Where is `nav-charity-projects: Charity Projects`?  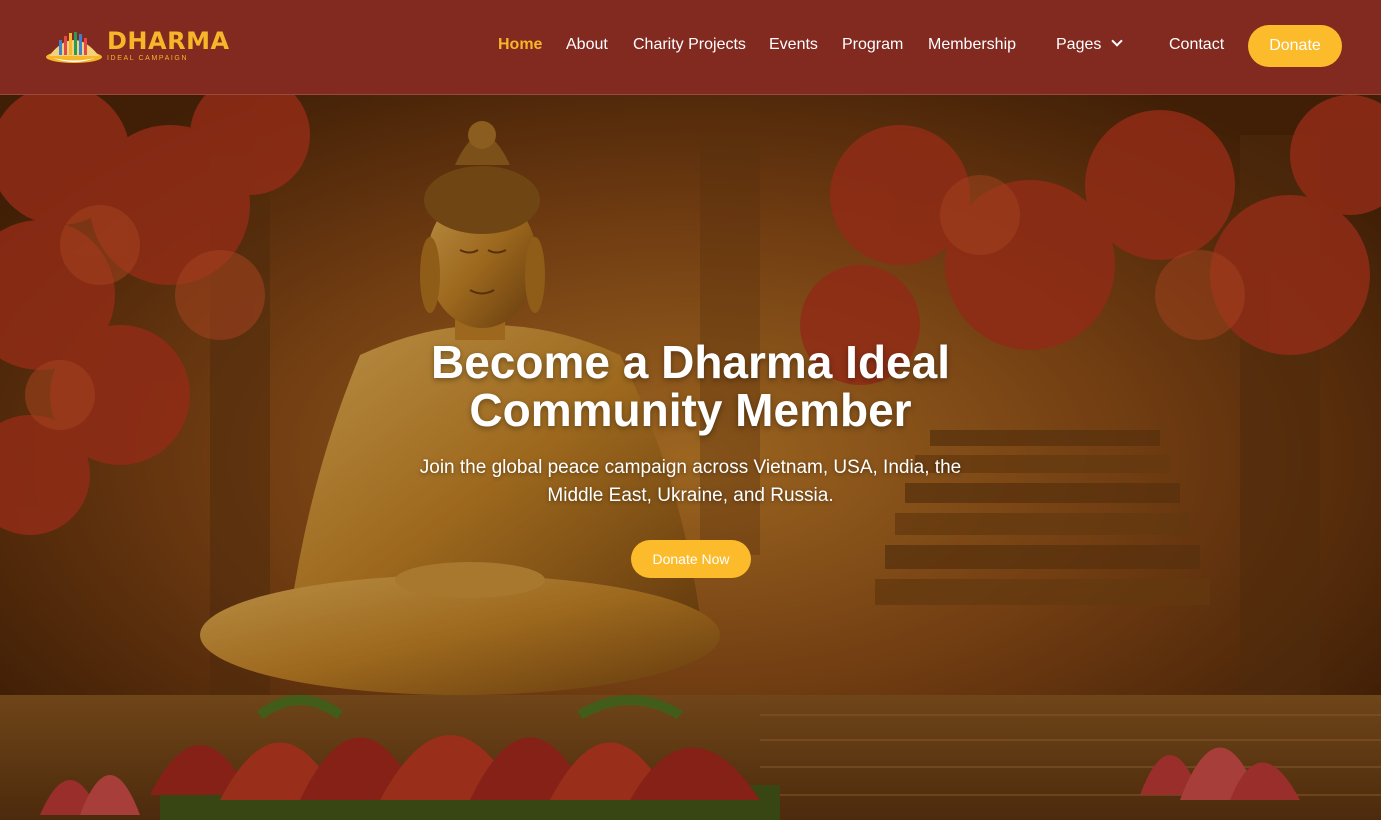 nav-charity-projects: Charity Projects is located at coordinates (689, 45).